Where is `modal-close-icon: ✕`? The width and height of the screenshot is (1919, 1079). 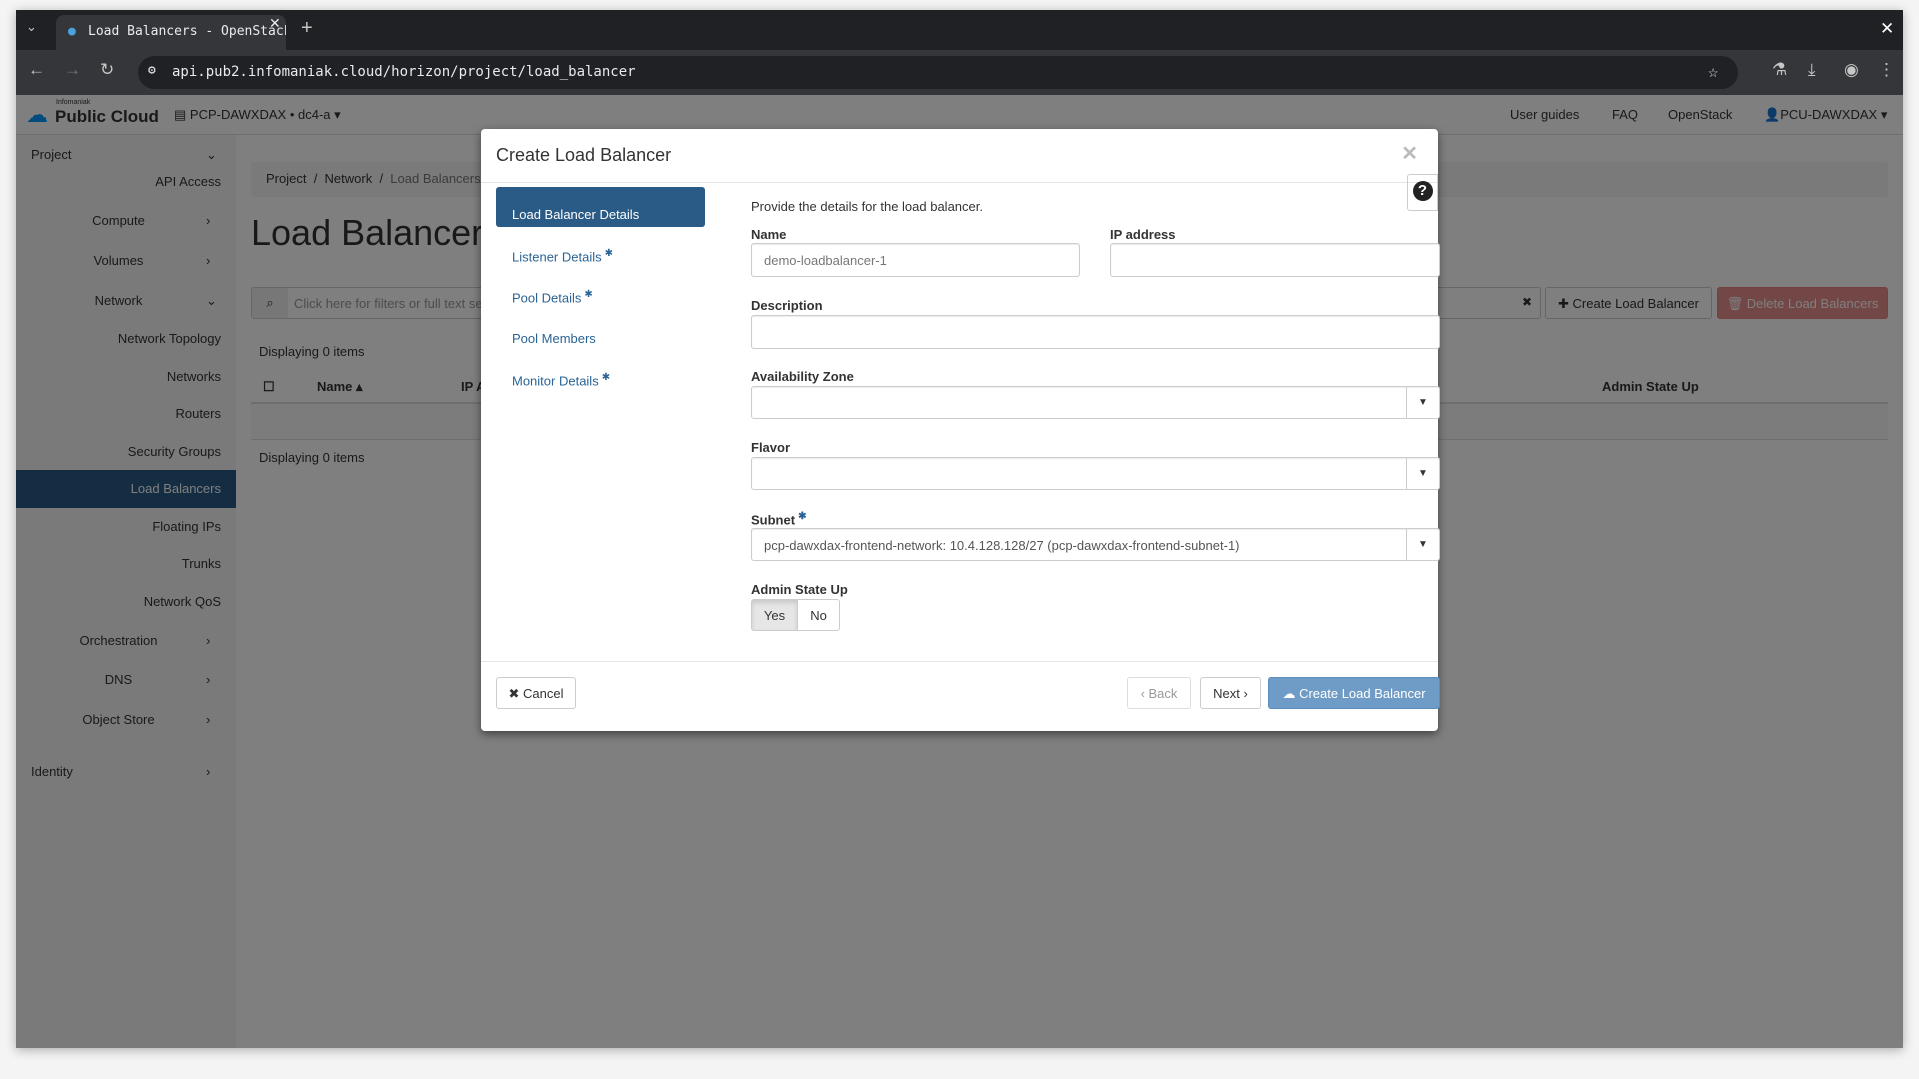 modal-close-icon: ✕ is located at coordinates (1409, 153).